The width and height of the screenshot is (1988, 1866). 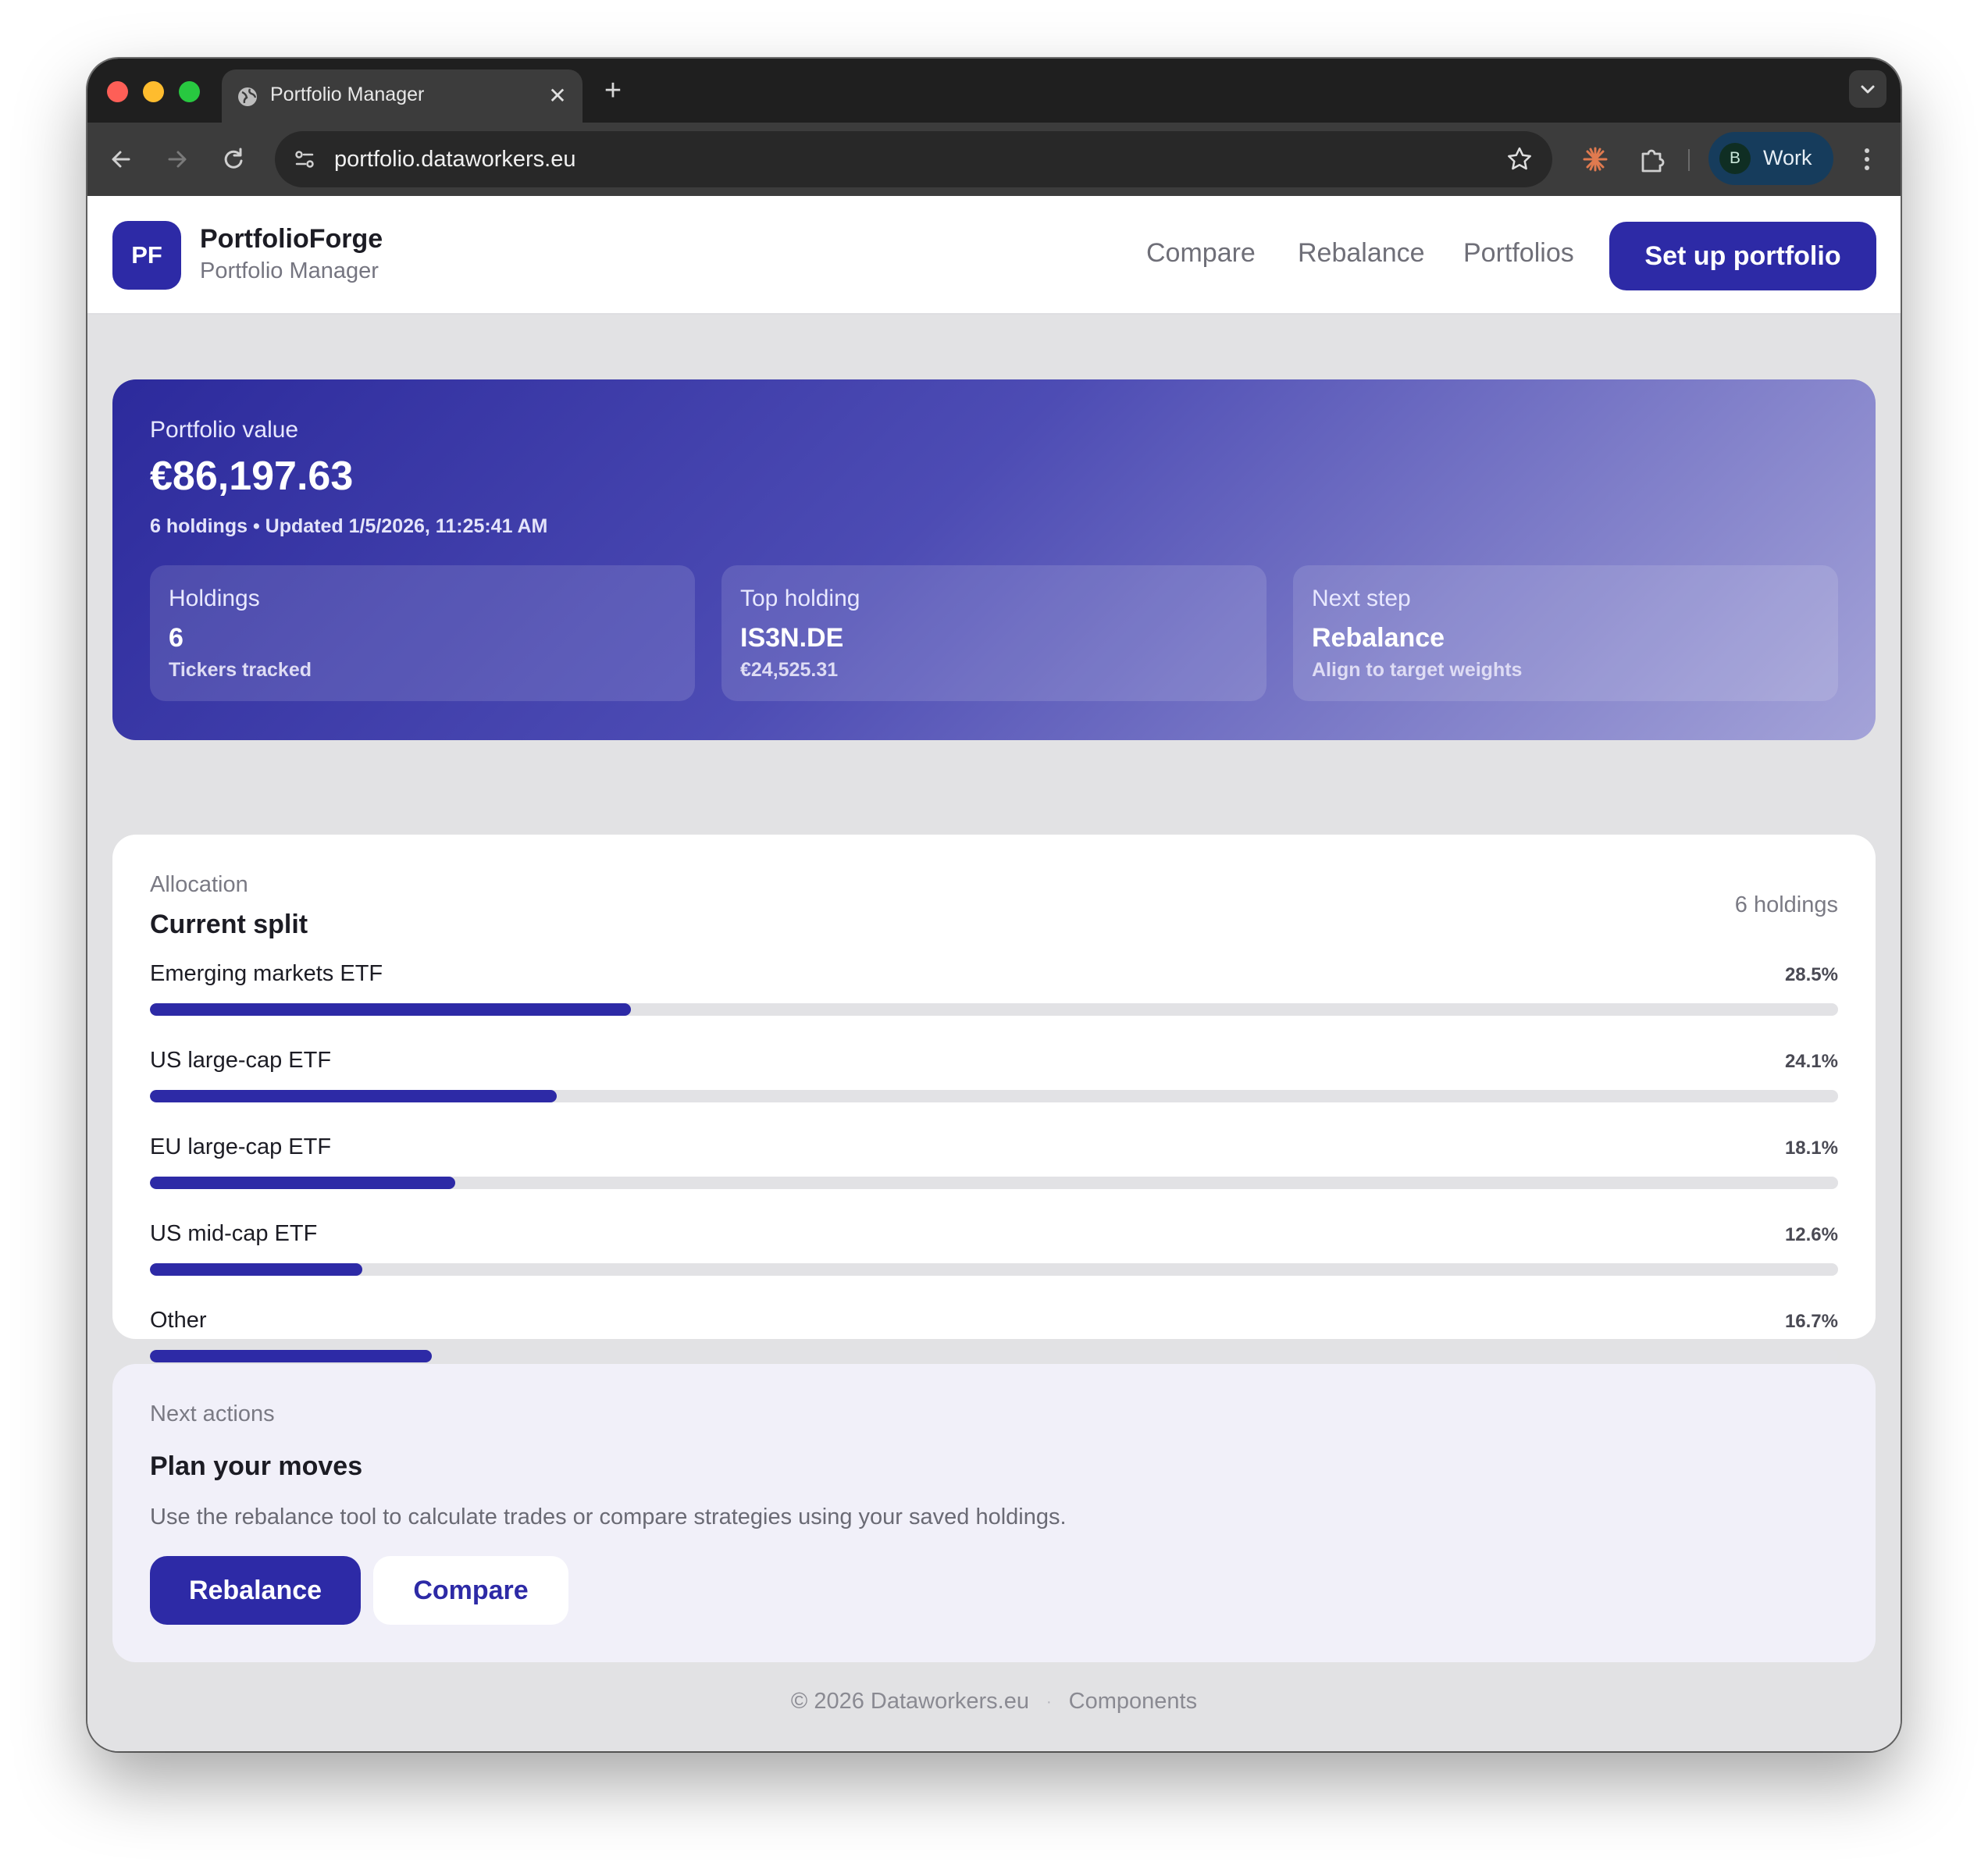 What do you see at coordinates (1417, 670) in the screenshot?
I see `stat-subtext: Align to target weights` at bounding box center [1417, 670].